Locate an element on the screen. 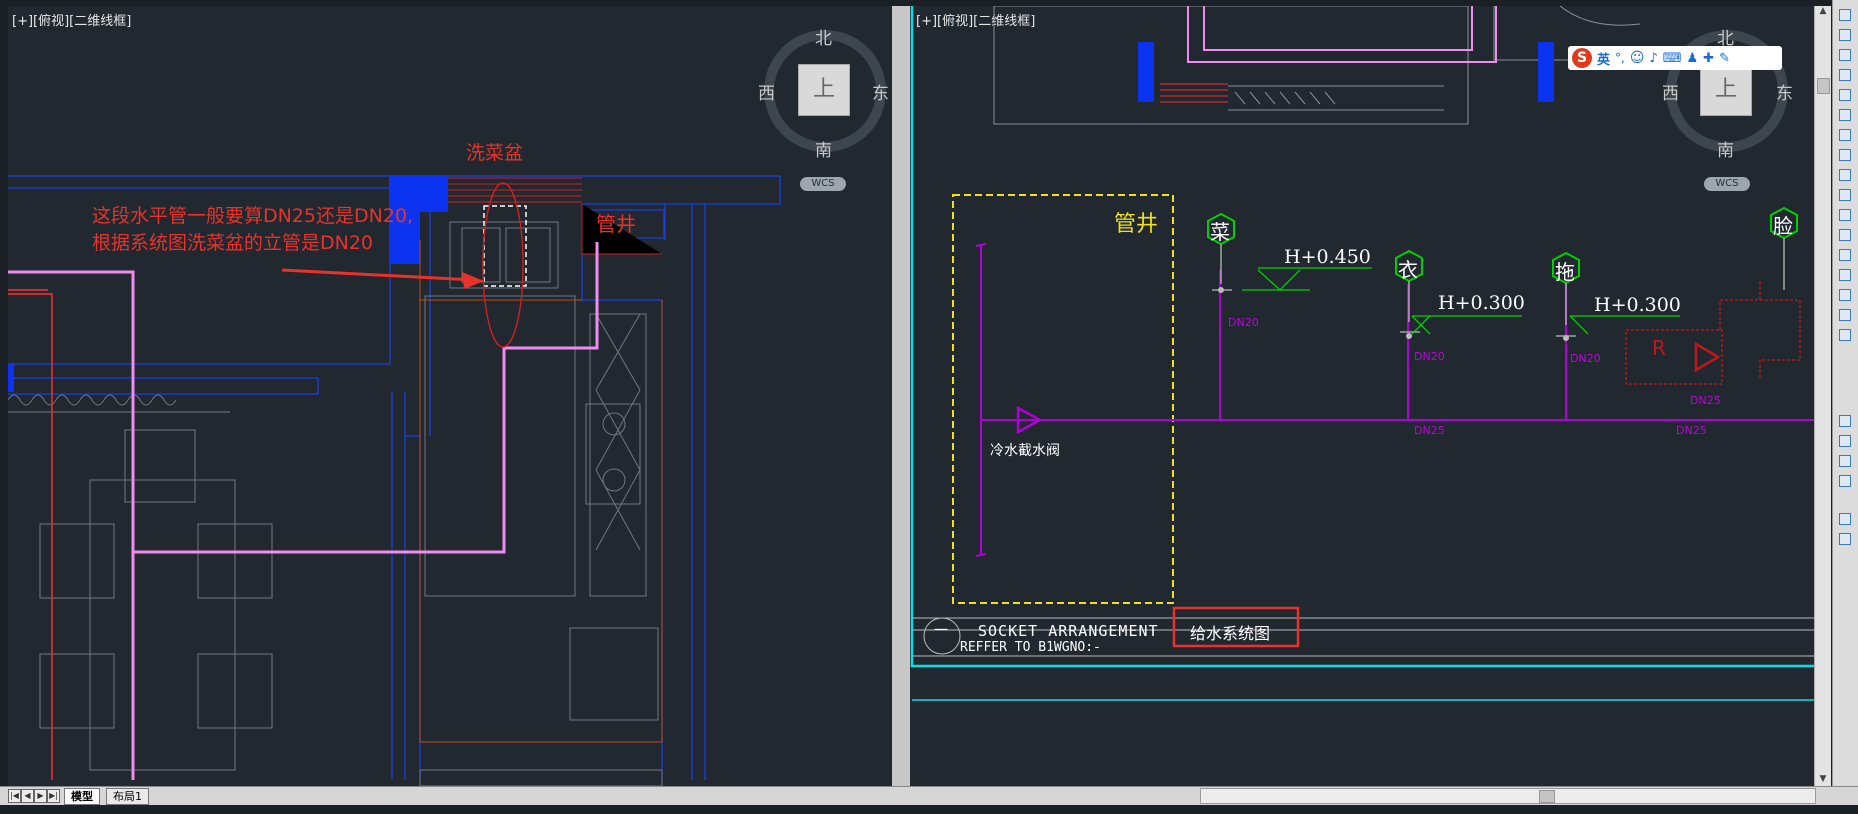  right-compass-east: 东 is located at coordinates (1784, 91).